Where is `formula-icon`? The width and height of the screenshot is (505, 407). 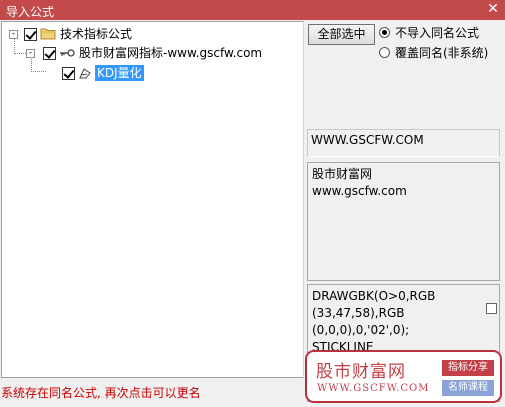
formula-icon is located at coordinates (85, 73).